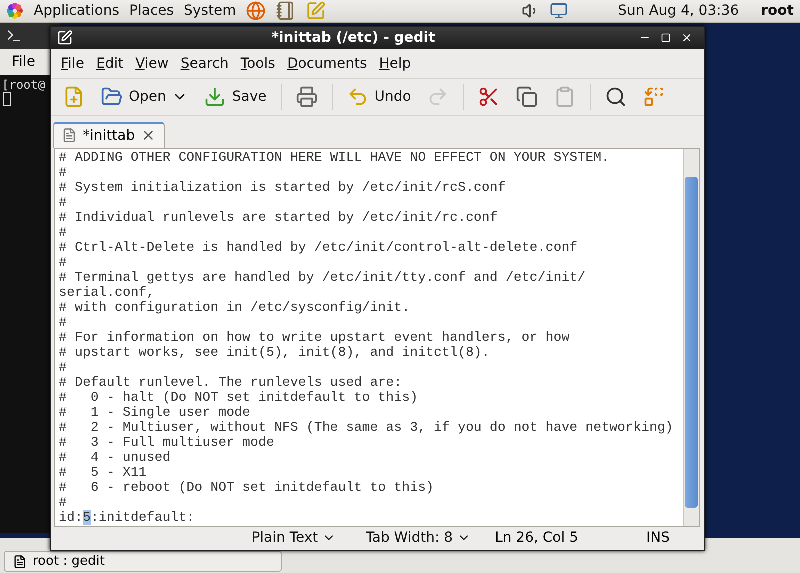 The height and width of the screenshot is (573, 800). Describe the element at coordinates (777, 11) in the screenshot. I see `user-name: root` at that location.